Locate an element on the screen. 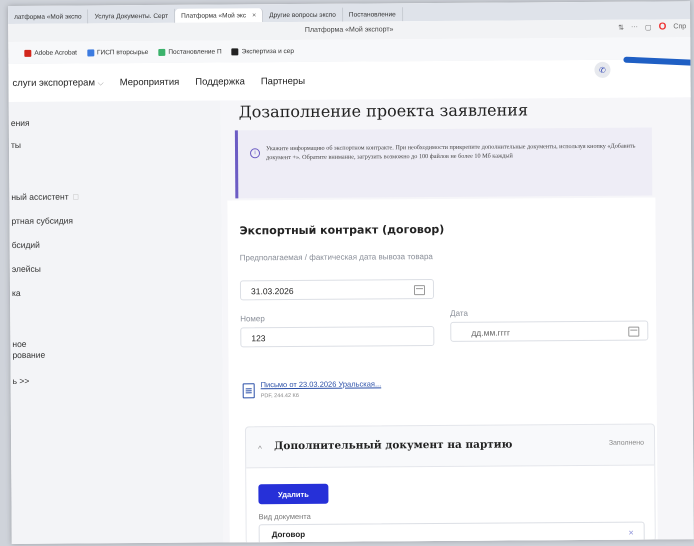 Image resolution: width=694 pixels, height=546 pixels. more-icon: ··· is located at coordinates (634, 27).